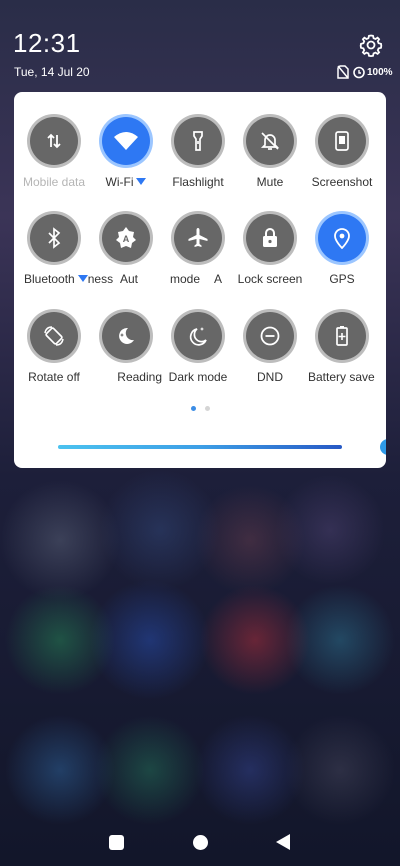  I want to click on home-circle-icon, so click(200, 842).